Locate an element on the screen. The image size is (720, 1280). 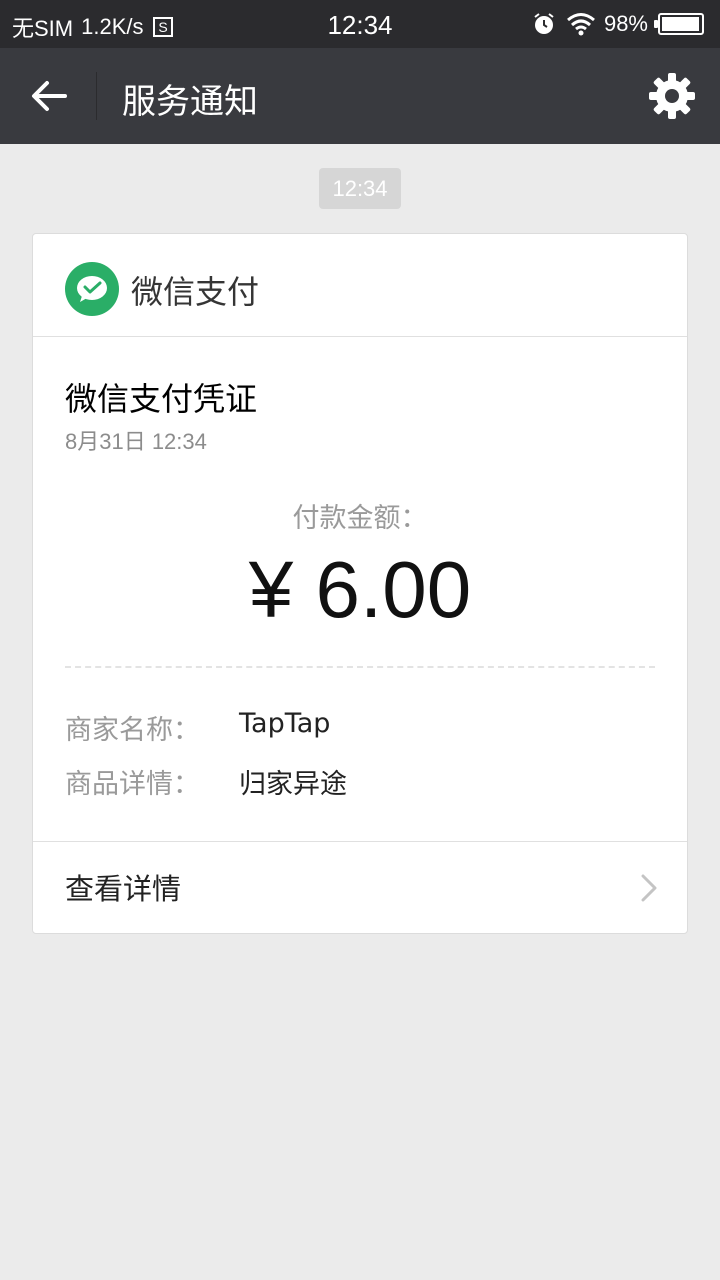
back-button is located at coordinates (49, 96).